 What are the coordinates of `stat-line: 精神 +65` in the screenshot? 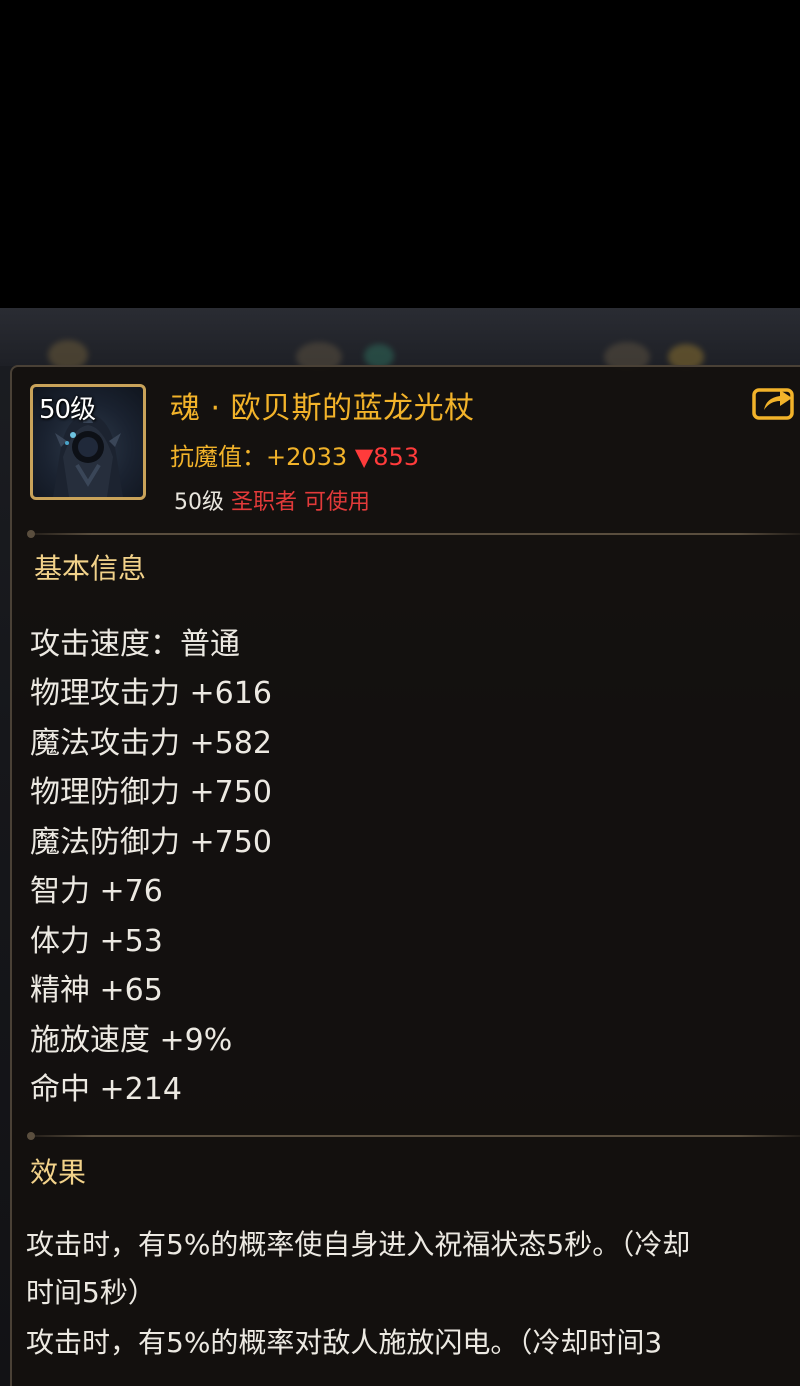 It's located at (96, 990).